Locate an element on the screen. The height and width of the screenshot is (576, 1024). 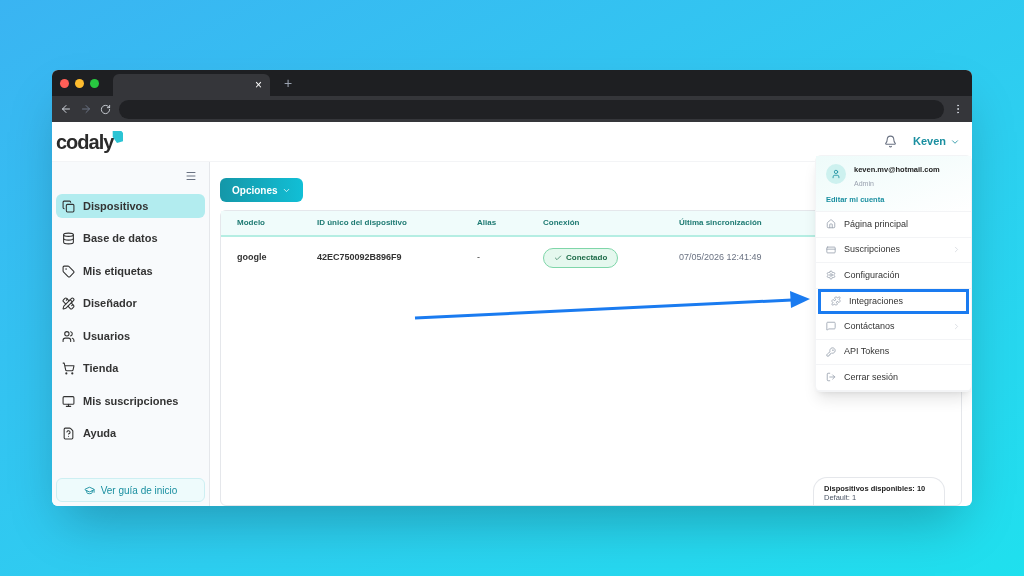
menu-item: API Tokens is located at coordinates (893, 352).